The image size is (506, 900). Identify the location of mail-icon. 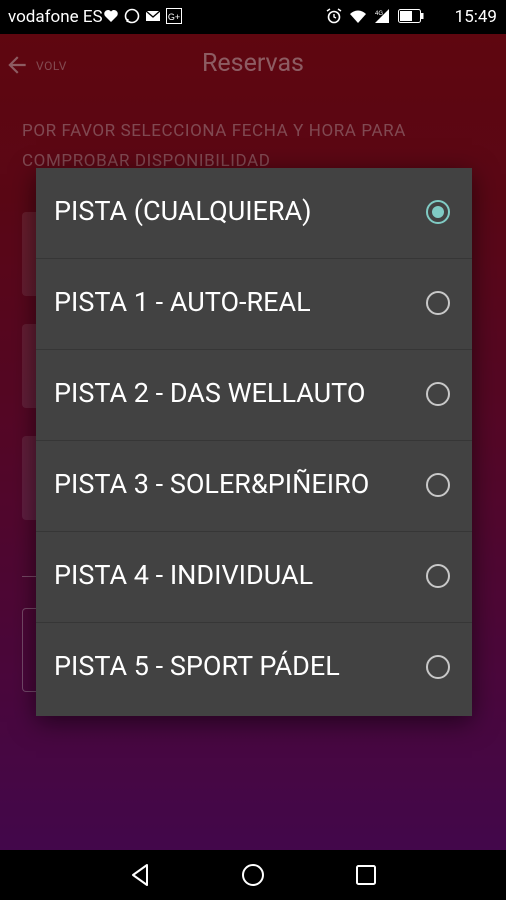
(153, 15).